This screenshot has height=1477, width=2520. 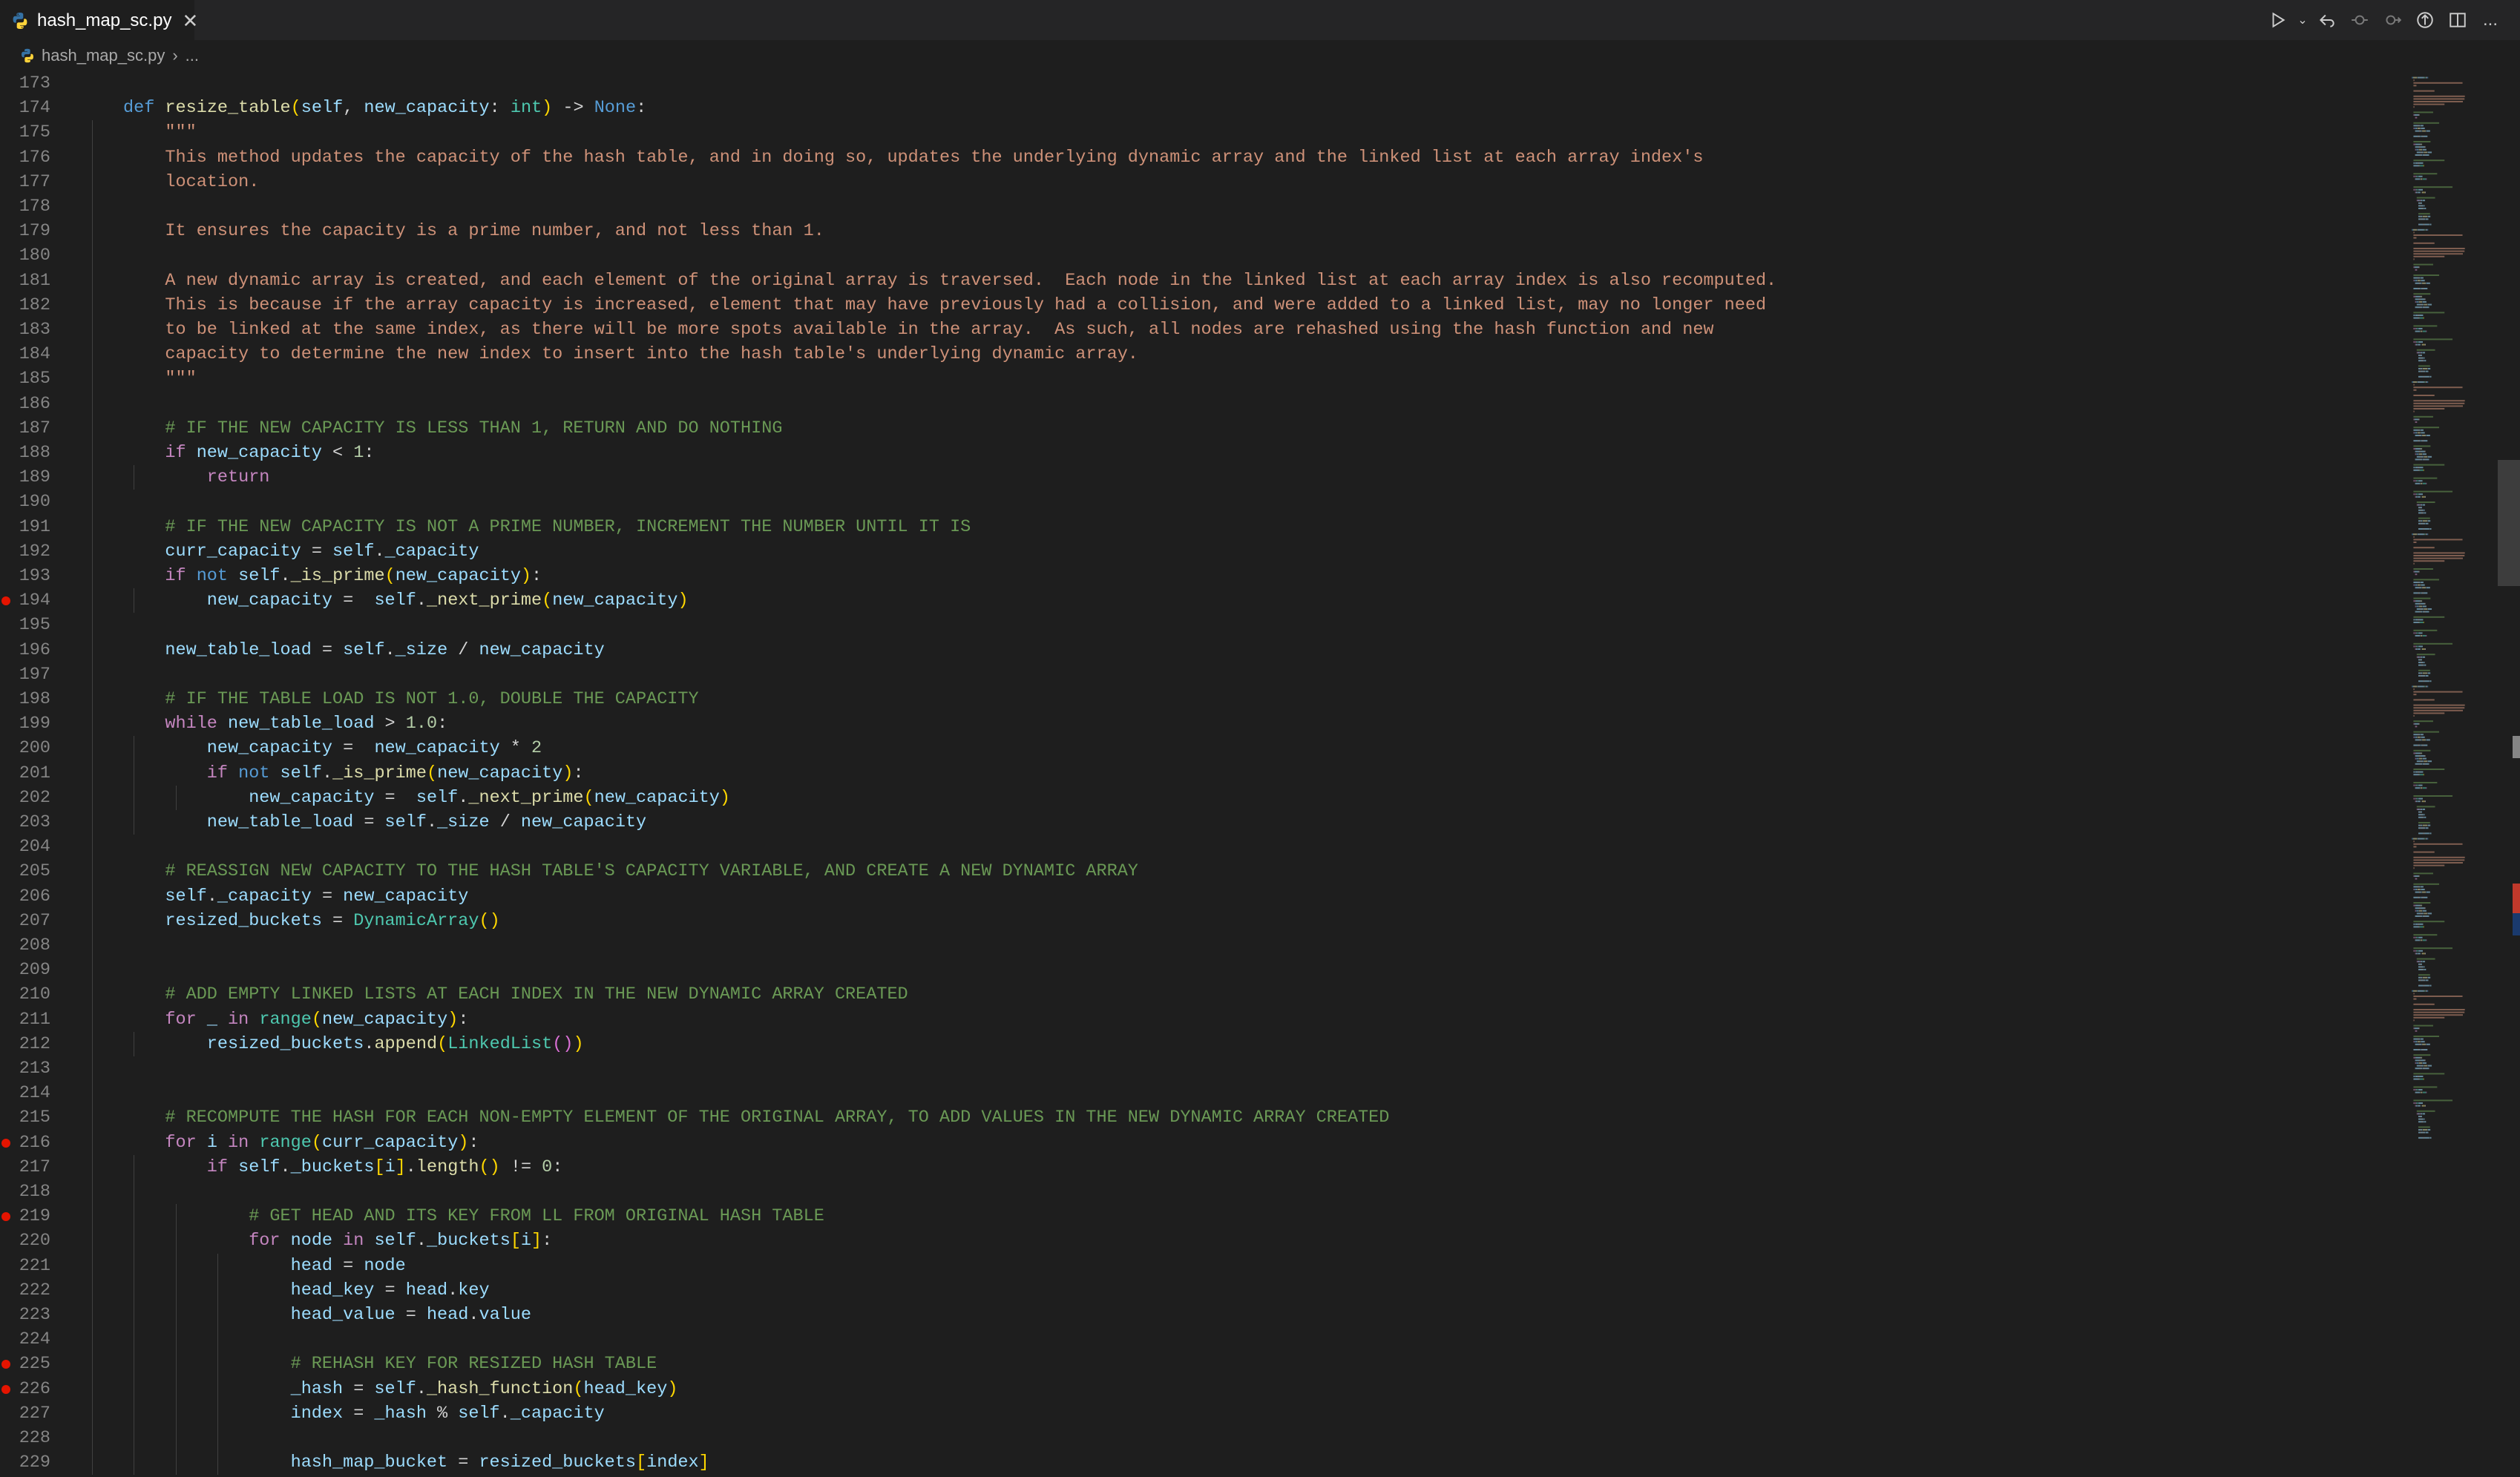 What do you see at coordinates (1202, 1019) in the screenshot?
I see `code-line: 211 for _ in range(new_capacity):` at bounding box center [1202, 1019].